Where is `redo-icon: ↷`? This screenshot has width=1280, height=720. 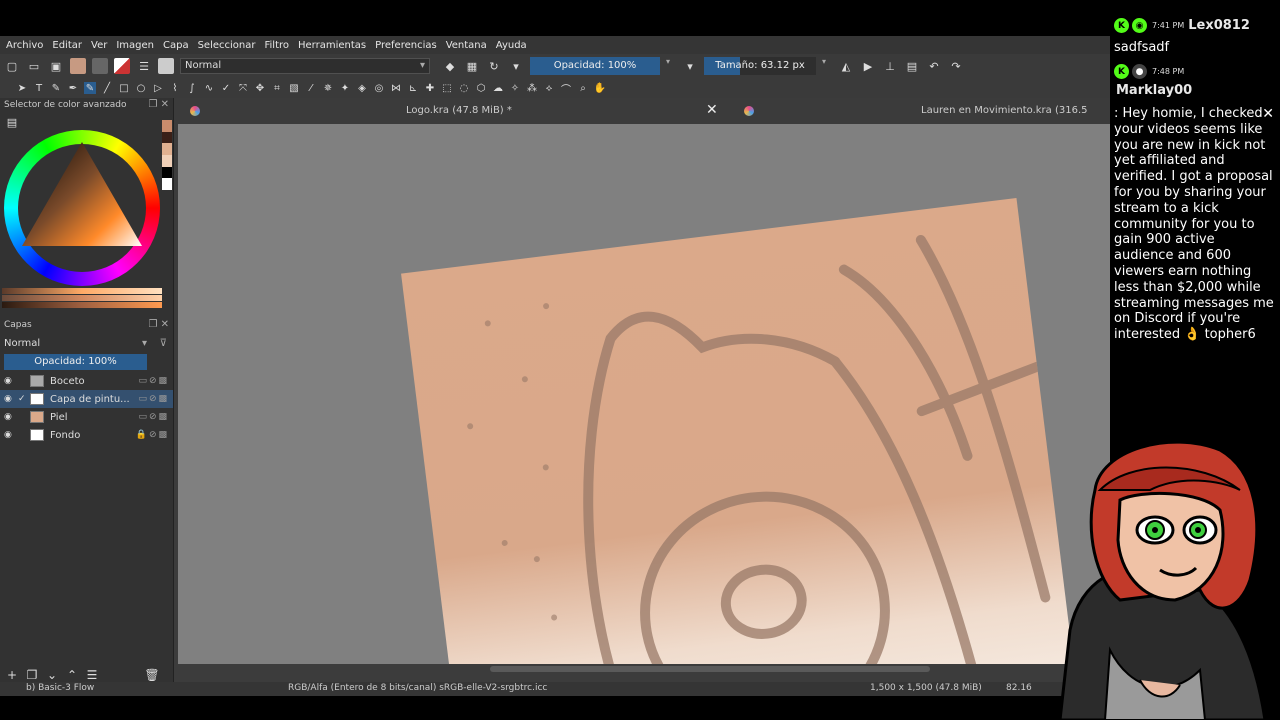
redo-icon: ↷ is located at coordinates (956, 66).